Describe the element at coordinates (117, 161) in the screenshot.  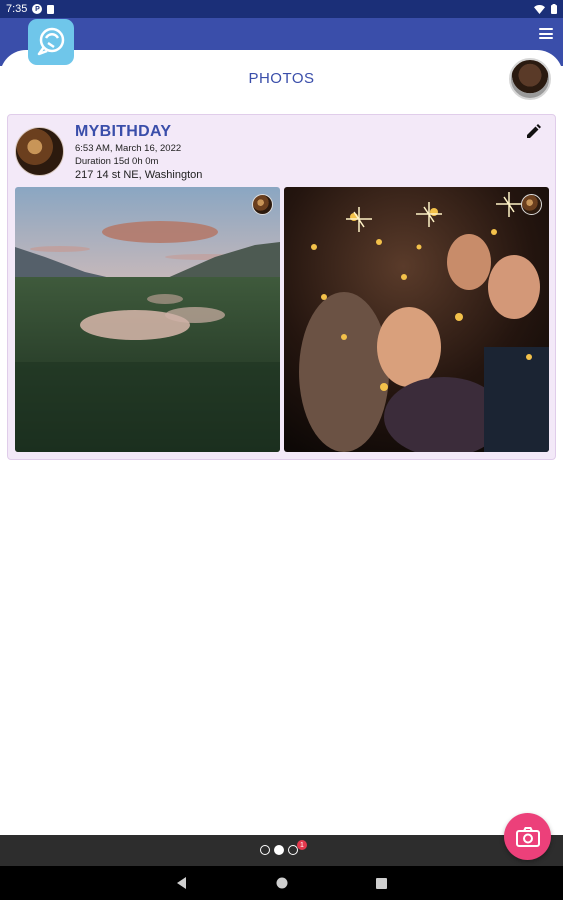
I see `event-duration: Duration 15d 0h 0m` at that location.